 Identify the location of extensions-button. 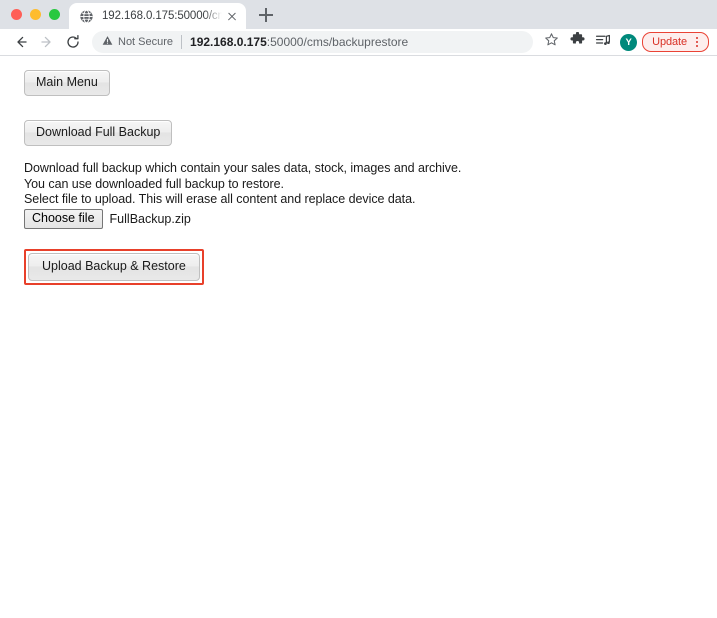
(577, 42).